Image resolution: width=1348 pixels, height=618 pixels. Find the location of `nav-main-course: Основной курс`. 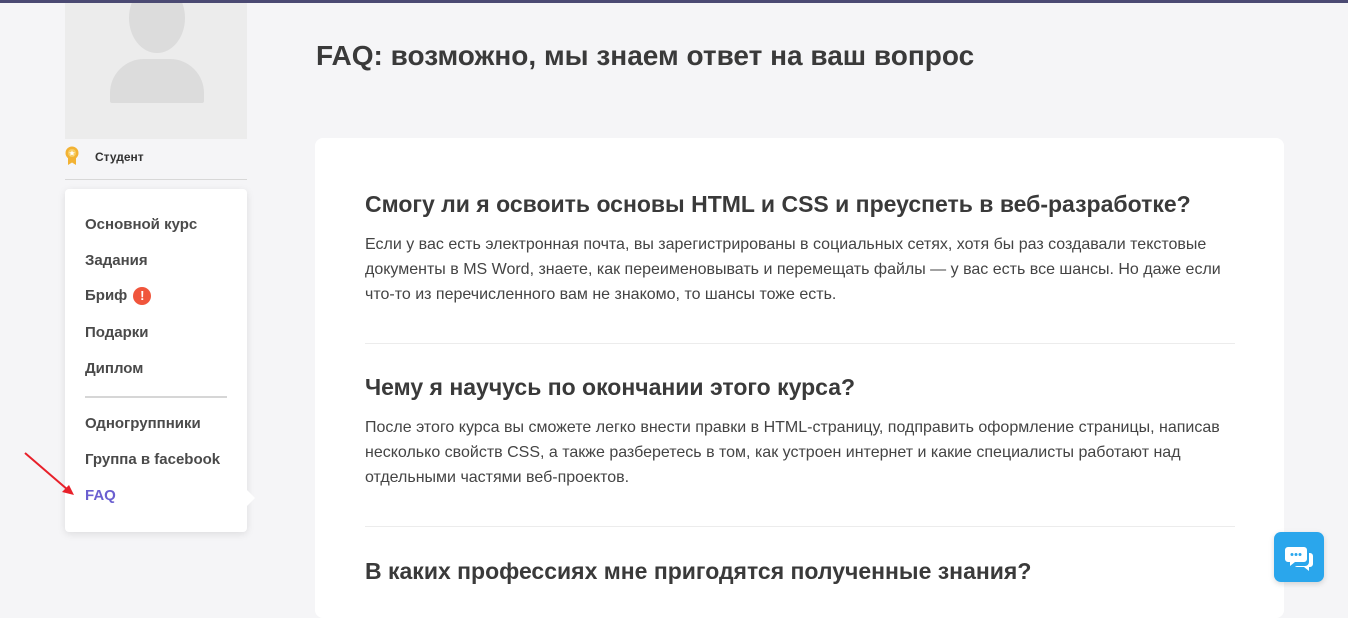

nav-main-course: Основной курс is located at coordinates (141, 224).